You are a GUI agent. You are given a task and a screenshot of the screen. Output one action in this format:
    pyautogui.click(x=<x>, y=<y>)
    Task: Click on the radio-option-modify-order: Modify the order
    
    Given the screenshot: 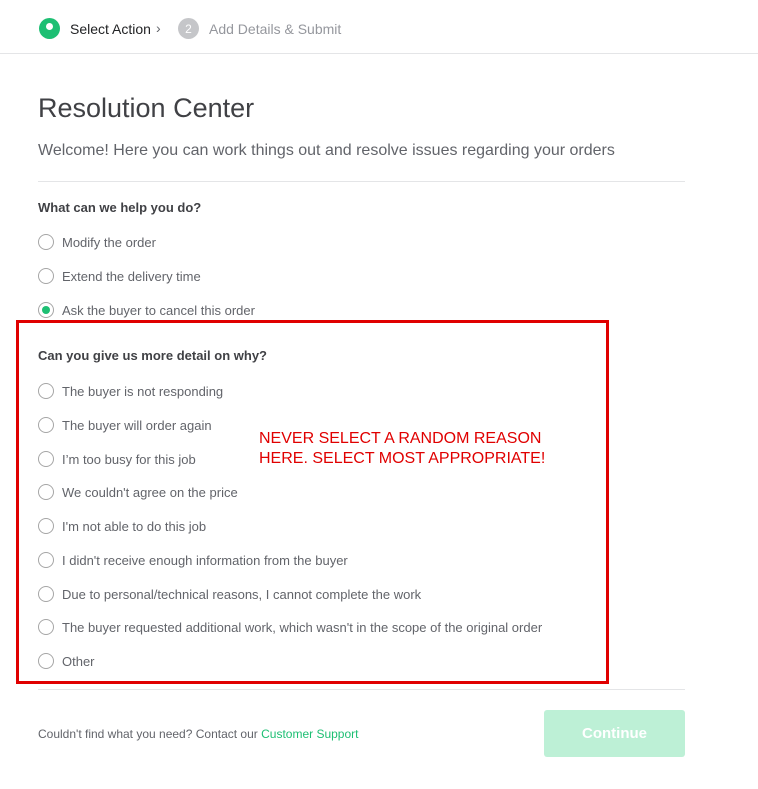 What is the action you would take?
    pyautogui.click(x=97, y=242)
    